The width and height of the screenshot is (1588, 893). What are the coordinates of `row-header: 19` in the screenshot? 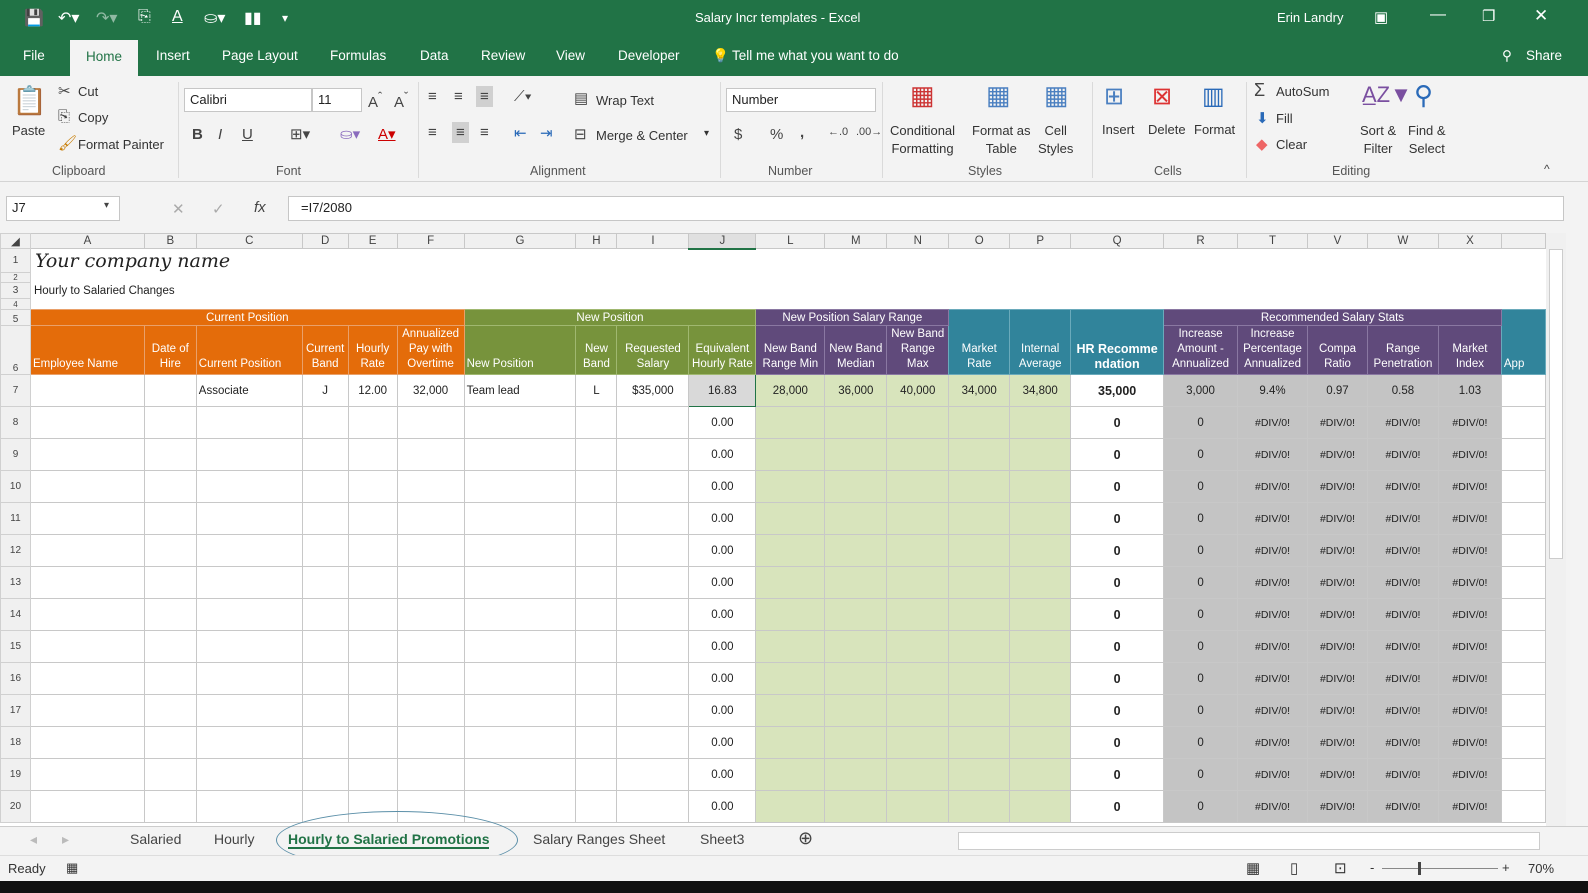 It's located at (15, 774).